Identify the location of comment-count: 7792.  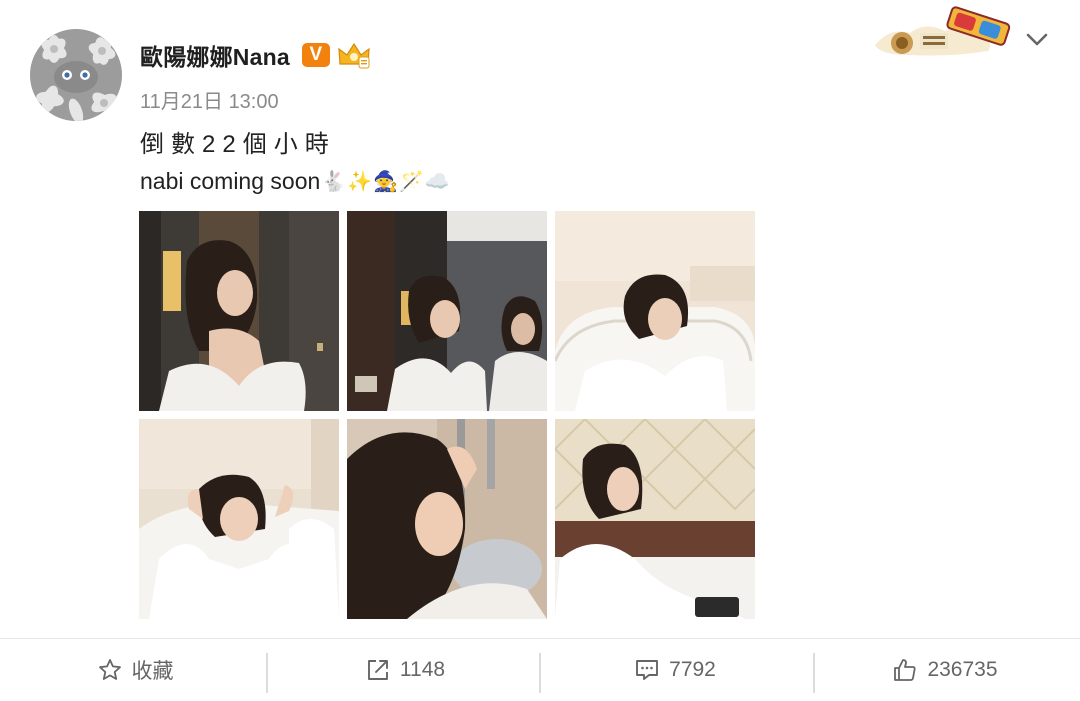
(692, 669).